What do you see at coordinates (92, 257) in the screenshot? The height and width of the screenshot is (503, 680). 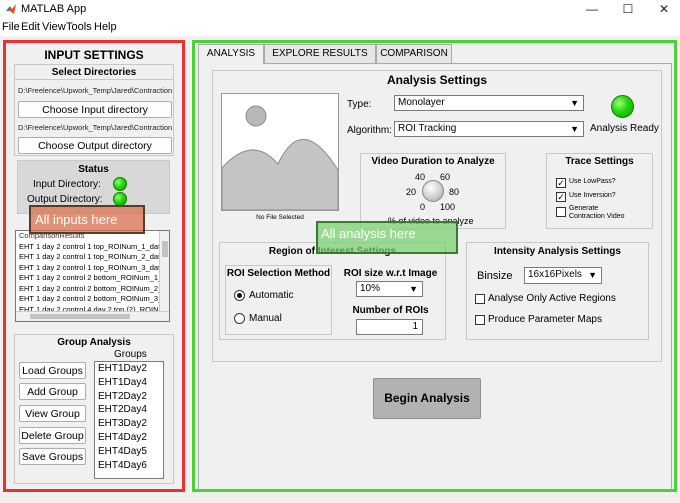 I see `list-item: EHT 1 day 2 control 1 top_ROINum_2_data` at bounding box center [92, 257].